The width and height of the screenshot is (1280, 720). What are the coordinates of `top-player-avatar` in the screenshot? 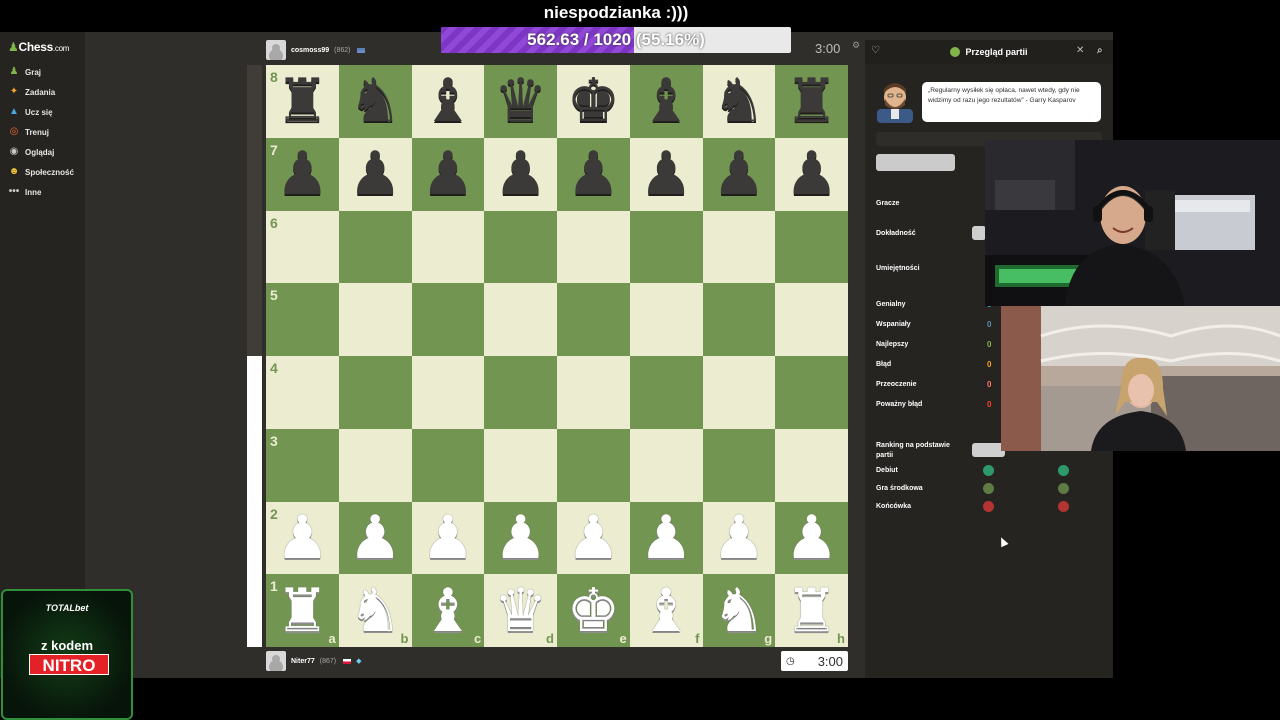 It's located at (276, 50).